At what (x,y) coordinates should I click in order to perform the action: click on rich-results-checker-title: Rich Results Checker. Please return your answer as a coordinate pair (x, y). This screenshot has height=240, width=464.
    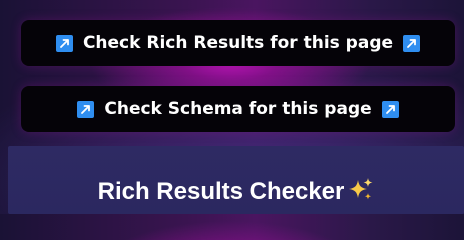
    Looking at the image, I should click on (236, 192).